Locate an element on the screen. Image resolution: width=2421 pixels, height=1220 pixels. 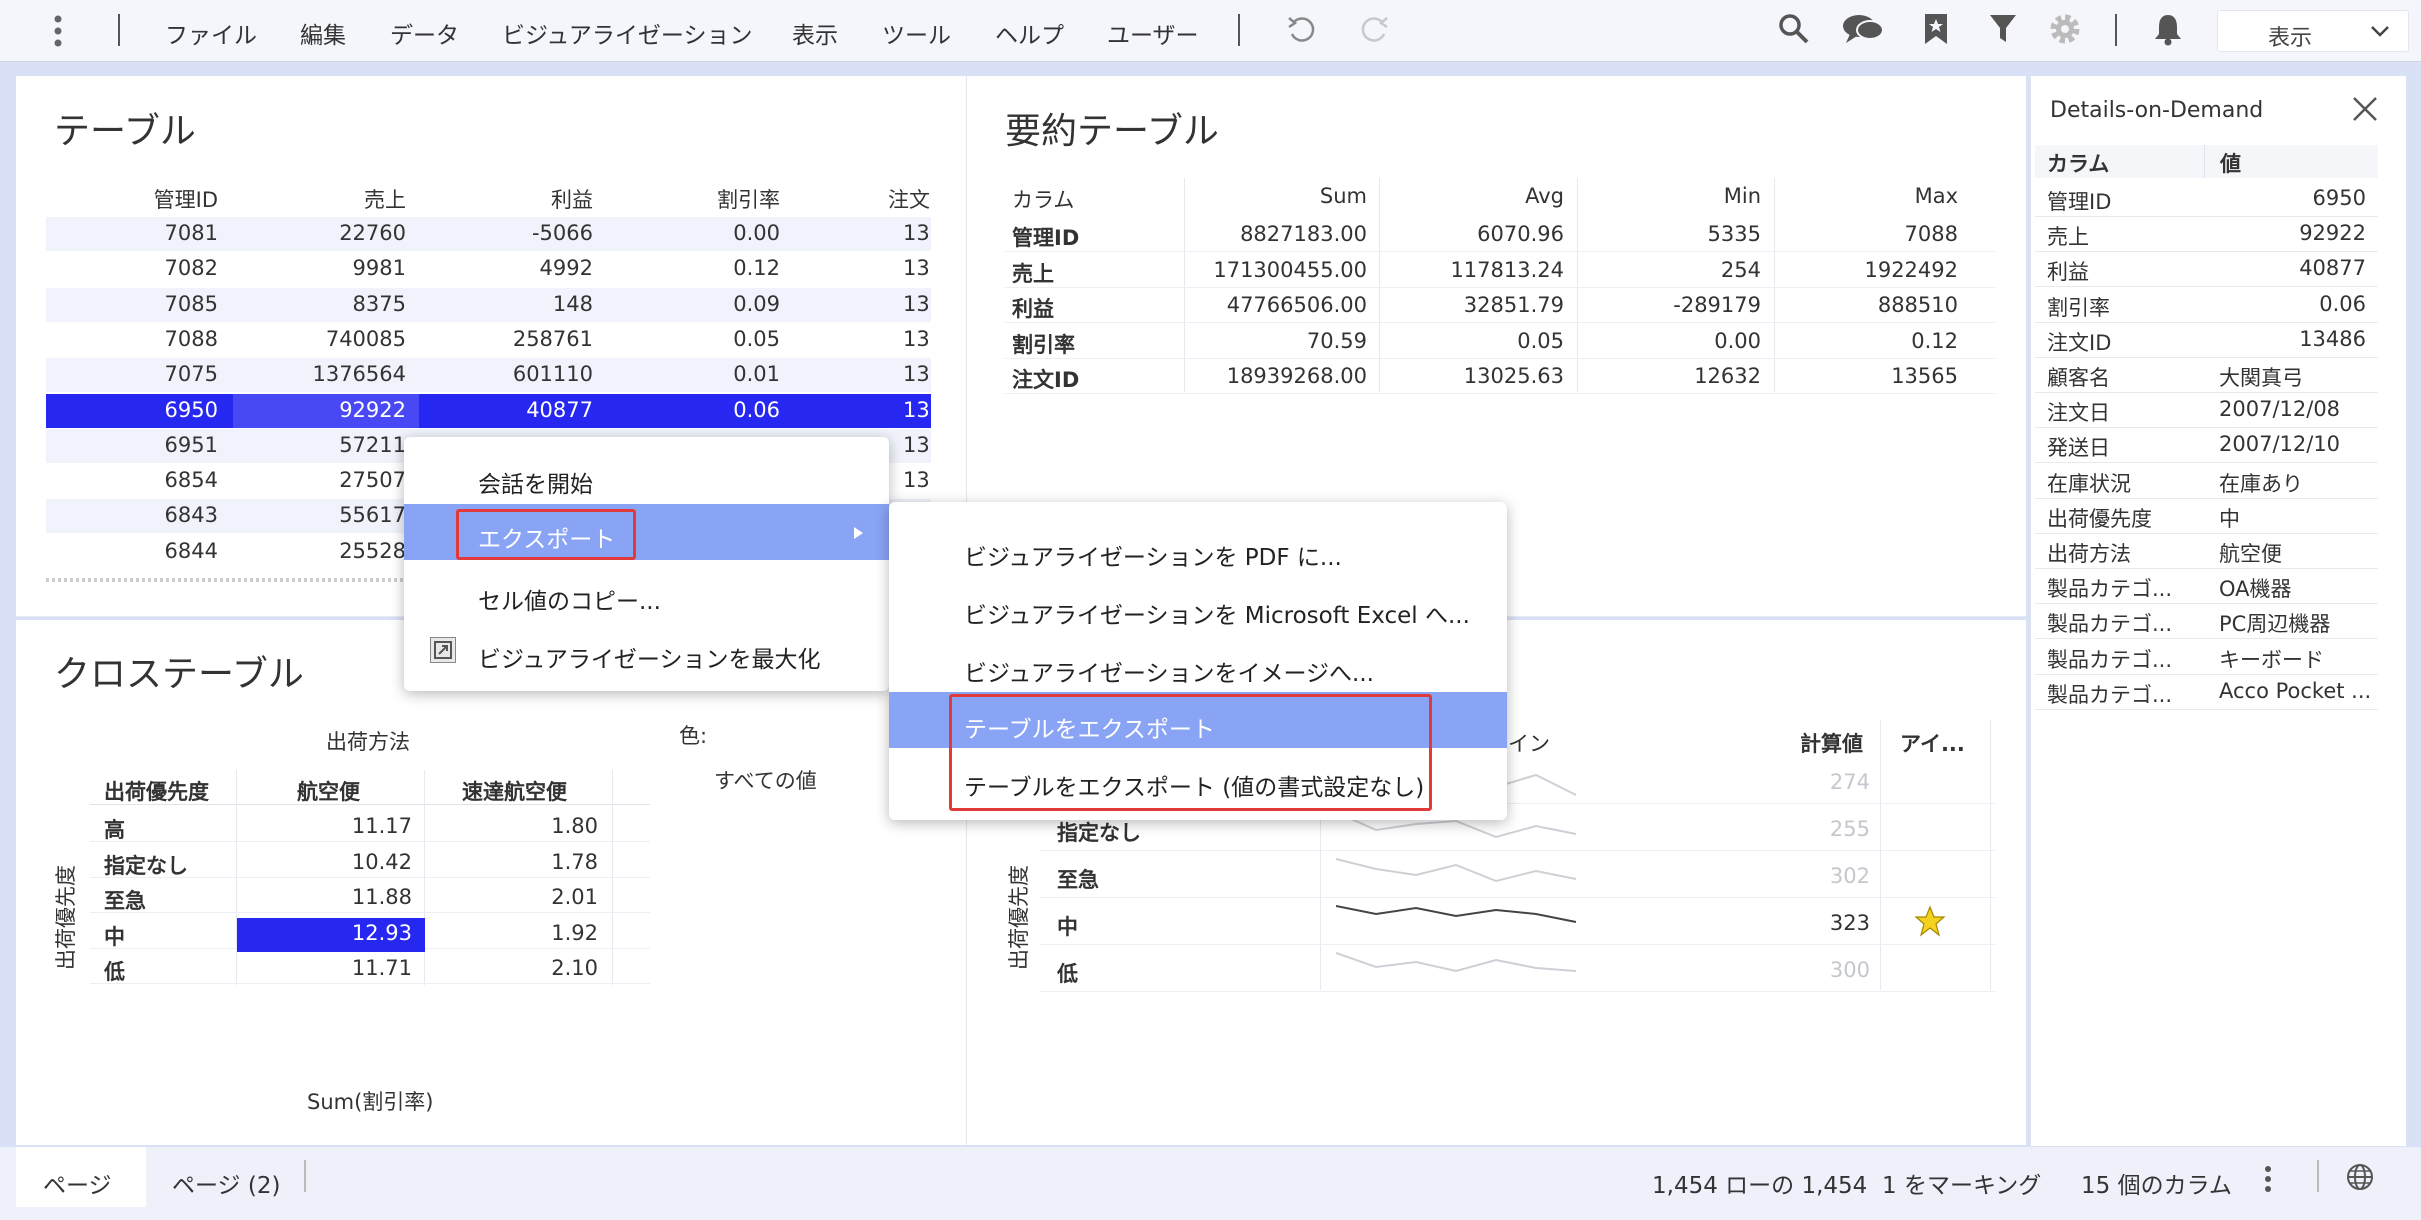
table-cell: 0.09 is located at coordinates (756, 303).